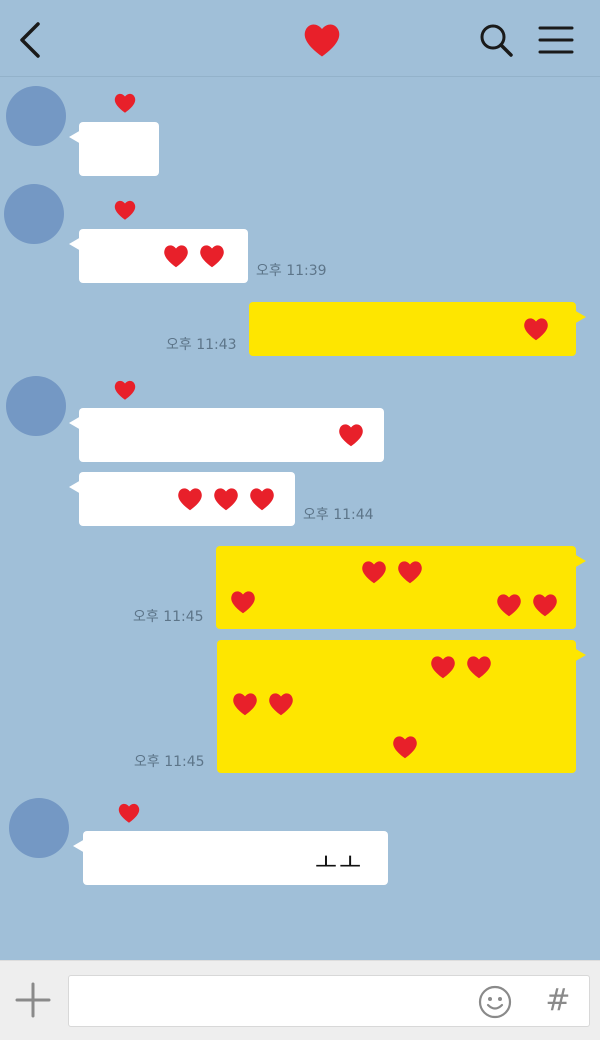 The image size is (600, 1040). I want to click on back-button, so click(30, 40).